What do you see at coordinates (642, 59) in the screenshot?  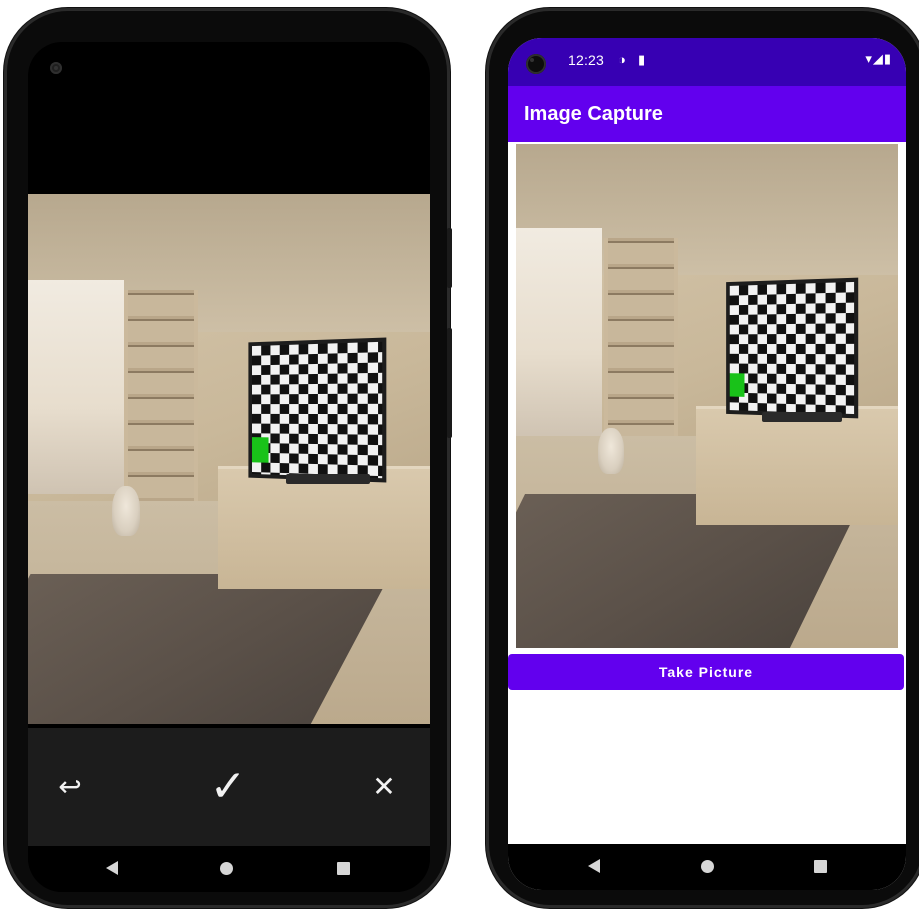 I see `sim-card-icon: ▮` at bounding box center [642, 59].